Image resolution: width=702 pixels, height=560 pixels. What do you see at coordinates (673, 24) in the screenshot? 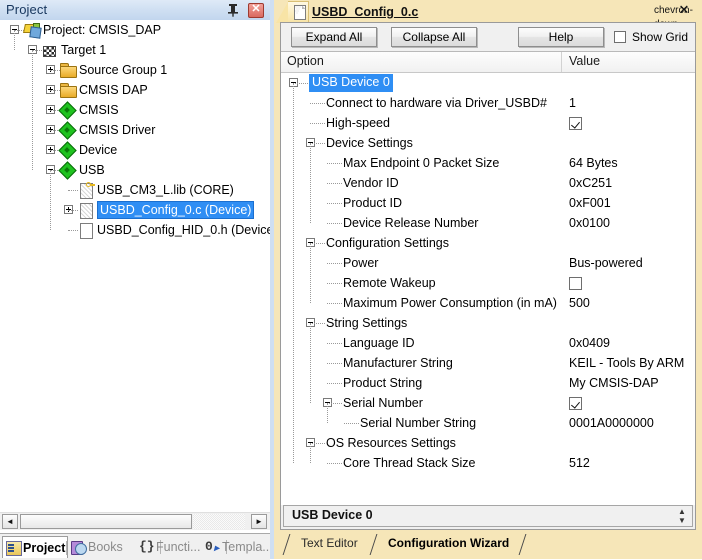
I see `chevron-down-icon: chevron-down-icon` at bounding box center [673, 24].